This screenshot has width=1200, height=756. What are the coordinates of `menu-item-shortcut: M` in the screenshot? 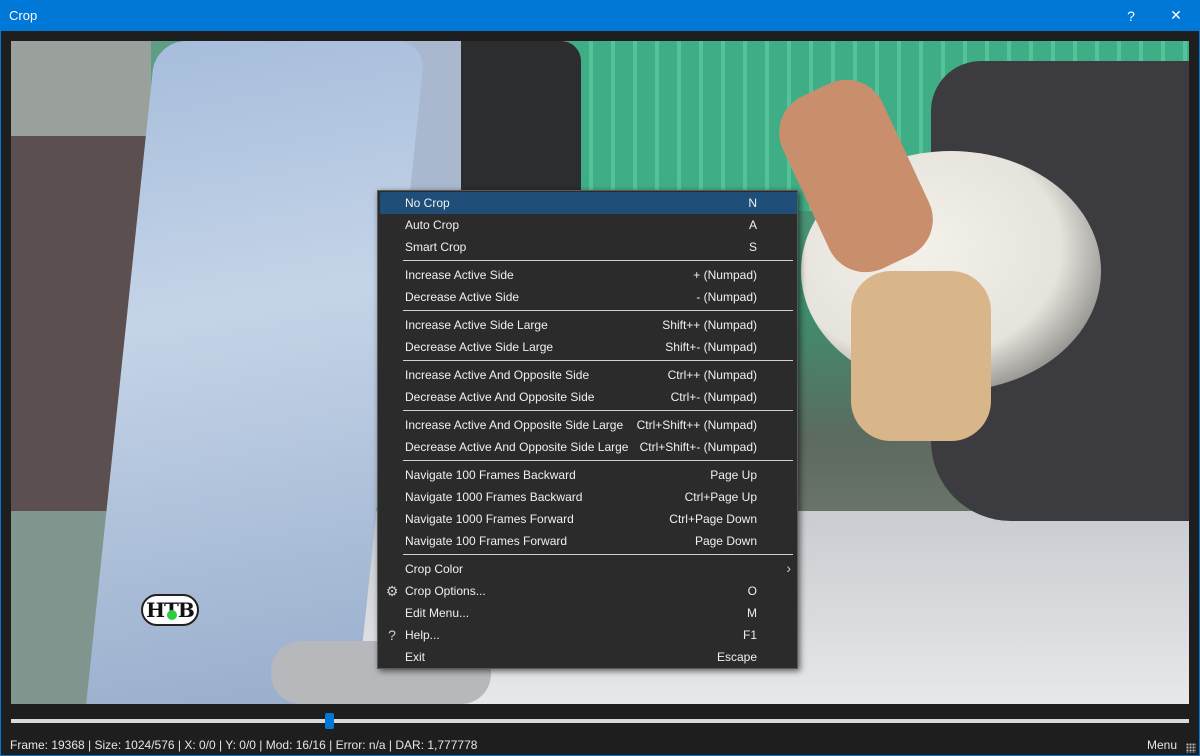 It's located at (752, 613).